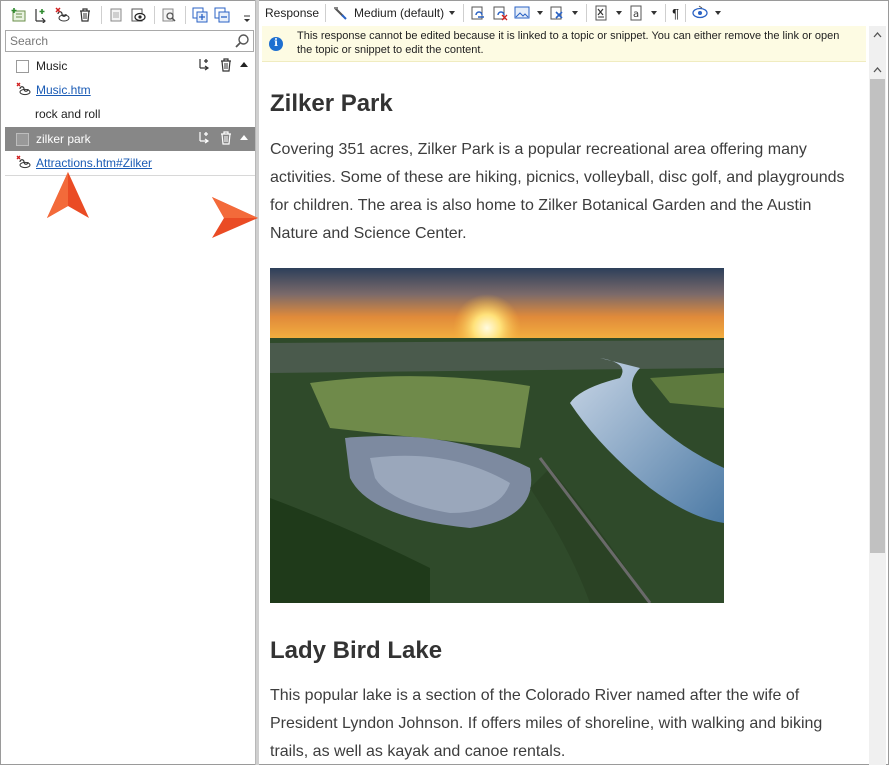 The width and height of the screenshot is (889, 765). What do you see at coordinates (276, 44) in the screenshot?
I see `info-icon: i` at bounding box center [276, 44].